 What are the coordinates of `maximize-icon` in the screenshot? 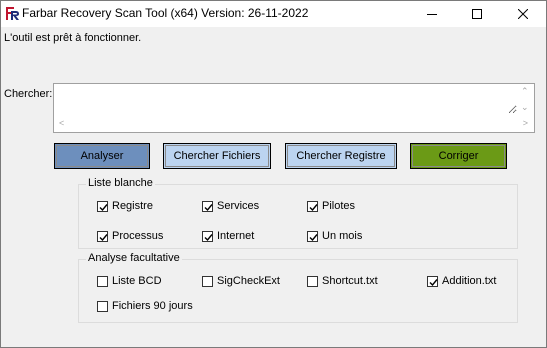 It's located at (477, 14).